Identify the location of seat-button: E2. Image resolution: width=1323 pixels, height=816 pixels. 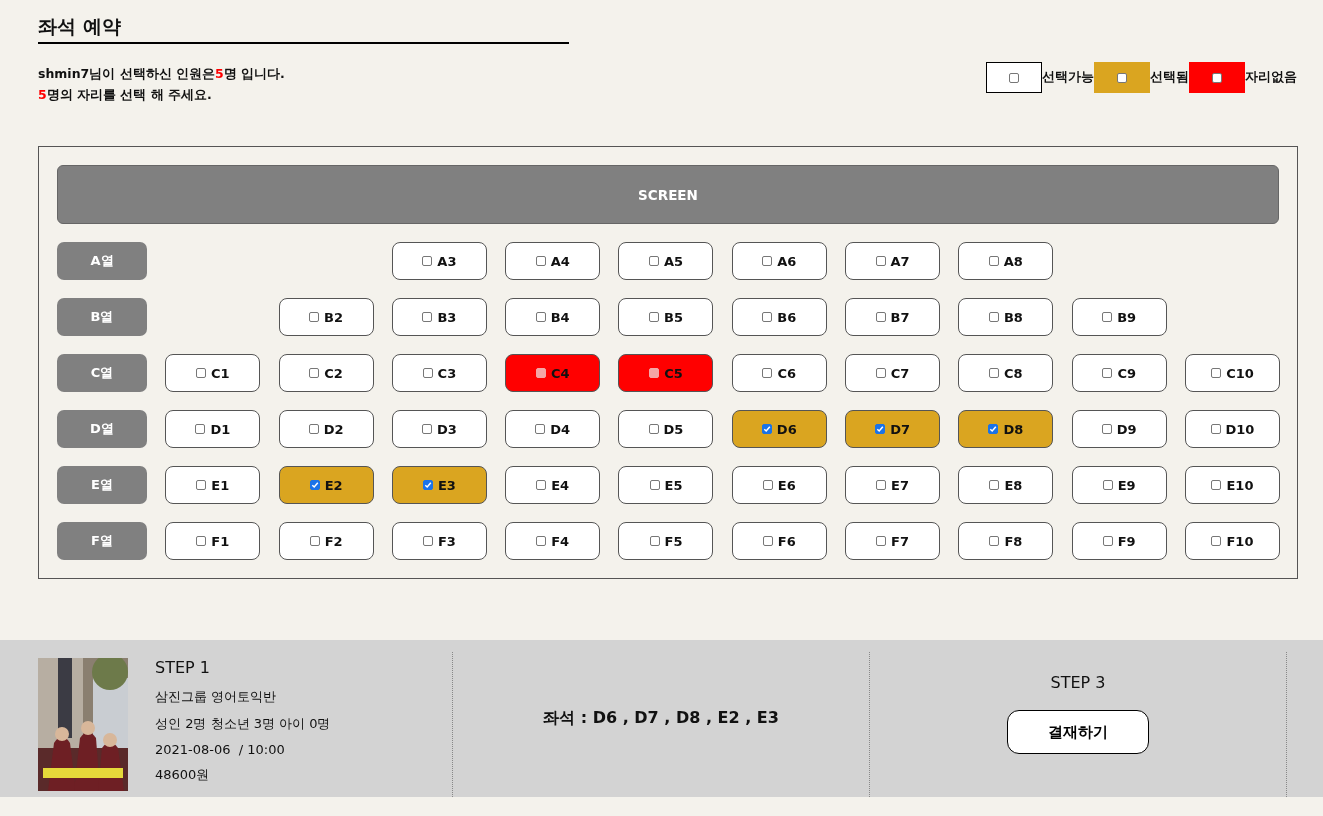
(326, 485).